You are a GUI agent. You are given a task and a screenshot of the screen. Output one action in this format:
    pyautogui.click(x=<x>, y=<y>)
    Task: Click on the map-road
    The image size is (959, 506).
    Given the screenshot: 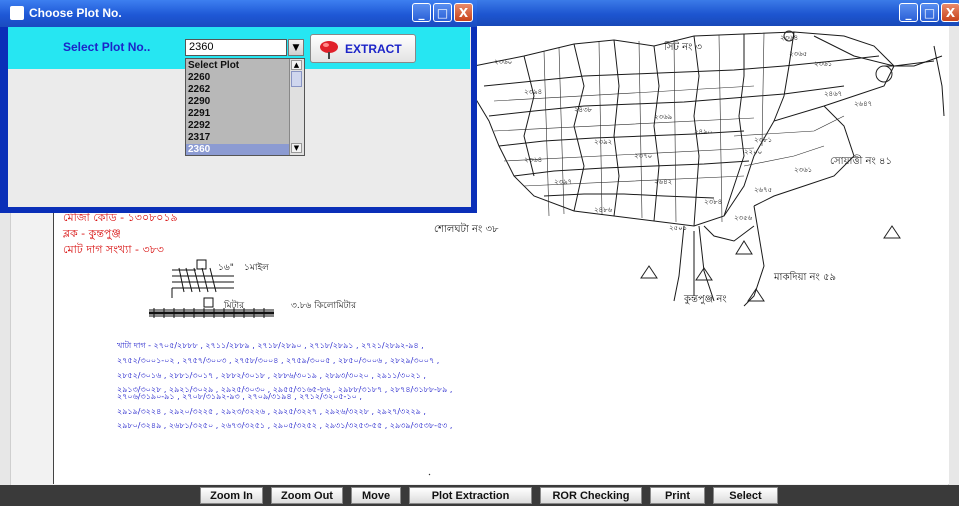 What is the action you would take?
    pyautogui.click(x=809, y=176)
    